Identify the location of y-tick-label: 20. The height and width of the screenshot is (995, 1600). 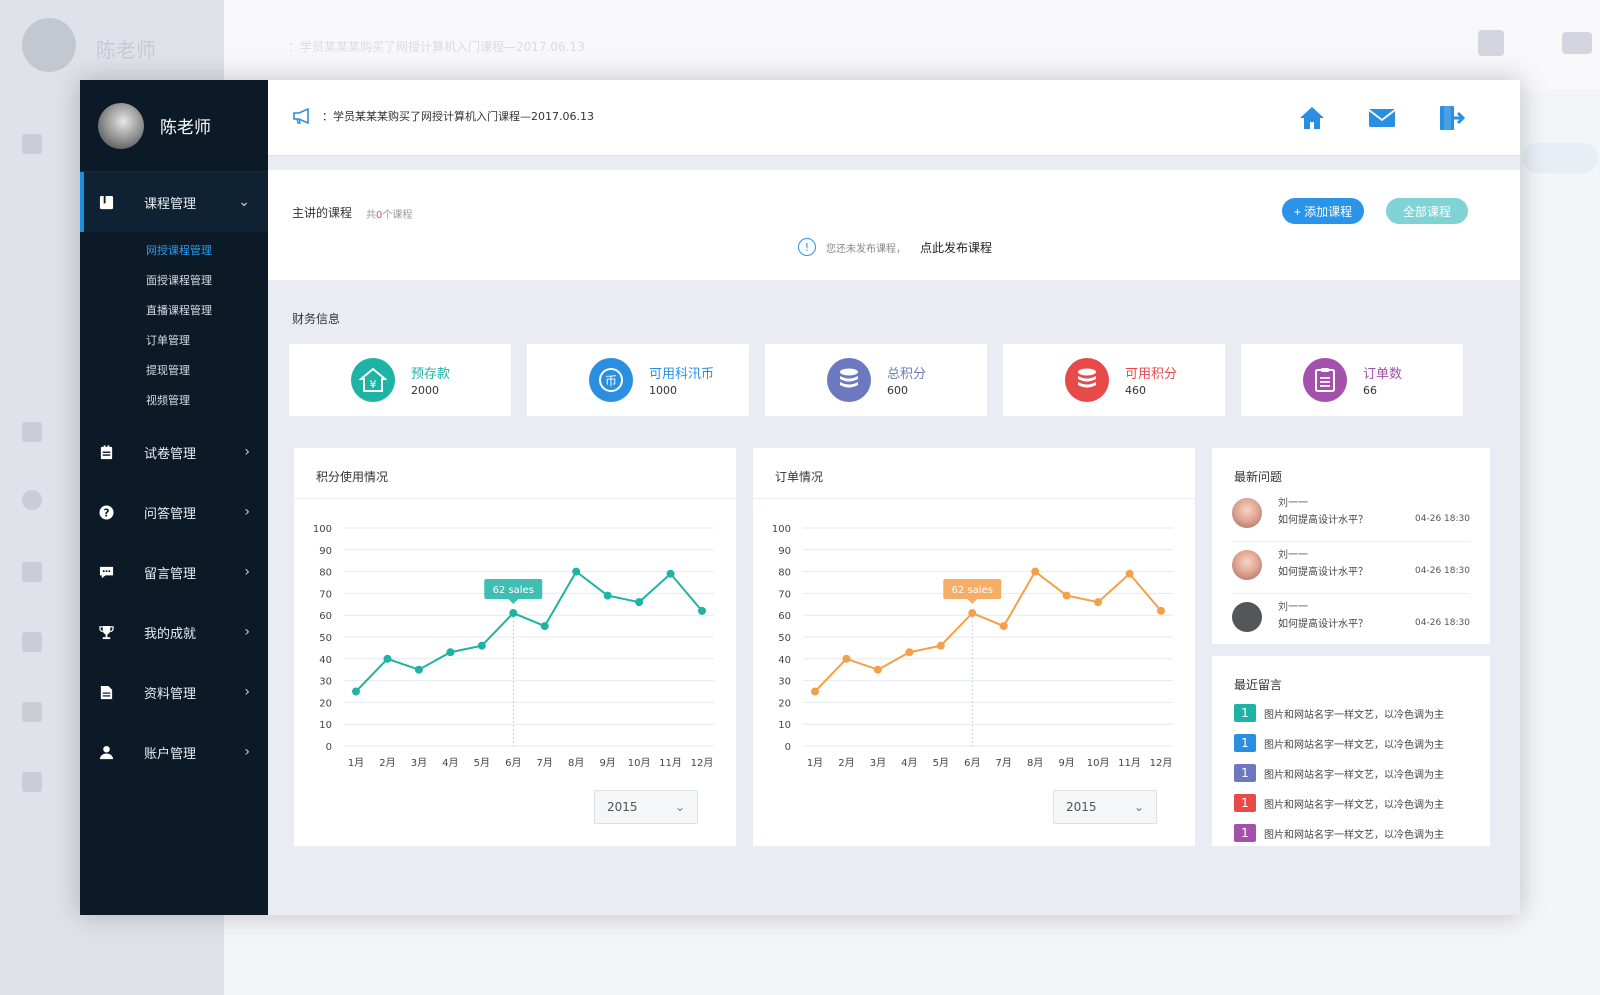
(325, 703).